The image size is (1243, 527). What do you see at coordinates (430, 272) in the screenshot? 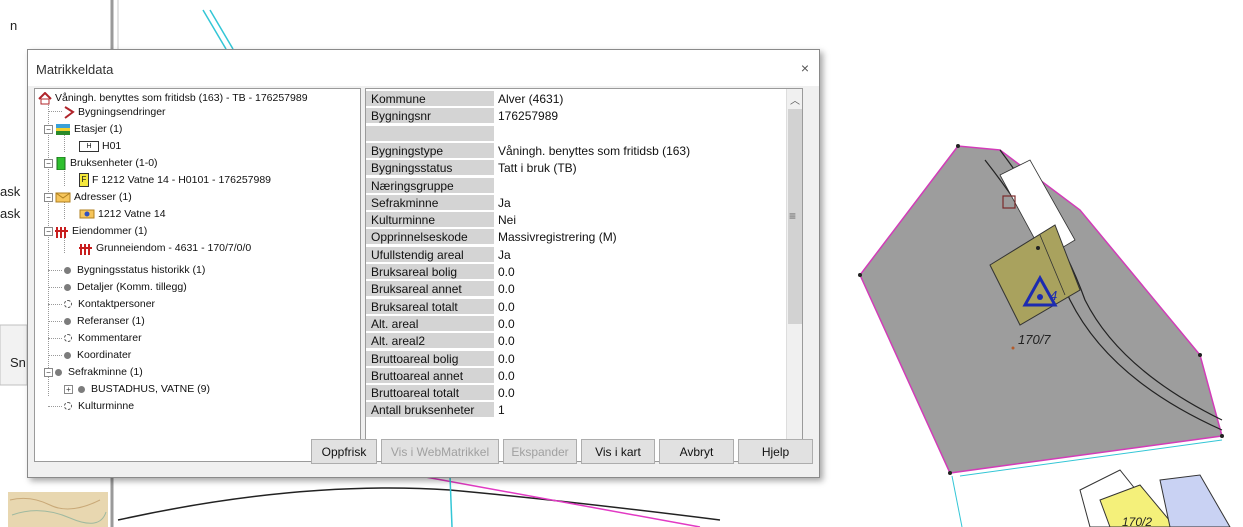
I see `property-key: Bruksareal bolig` at bounding box center [430, 272].